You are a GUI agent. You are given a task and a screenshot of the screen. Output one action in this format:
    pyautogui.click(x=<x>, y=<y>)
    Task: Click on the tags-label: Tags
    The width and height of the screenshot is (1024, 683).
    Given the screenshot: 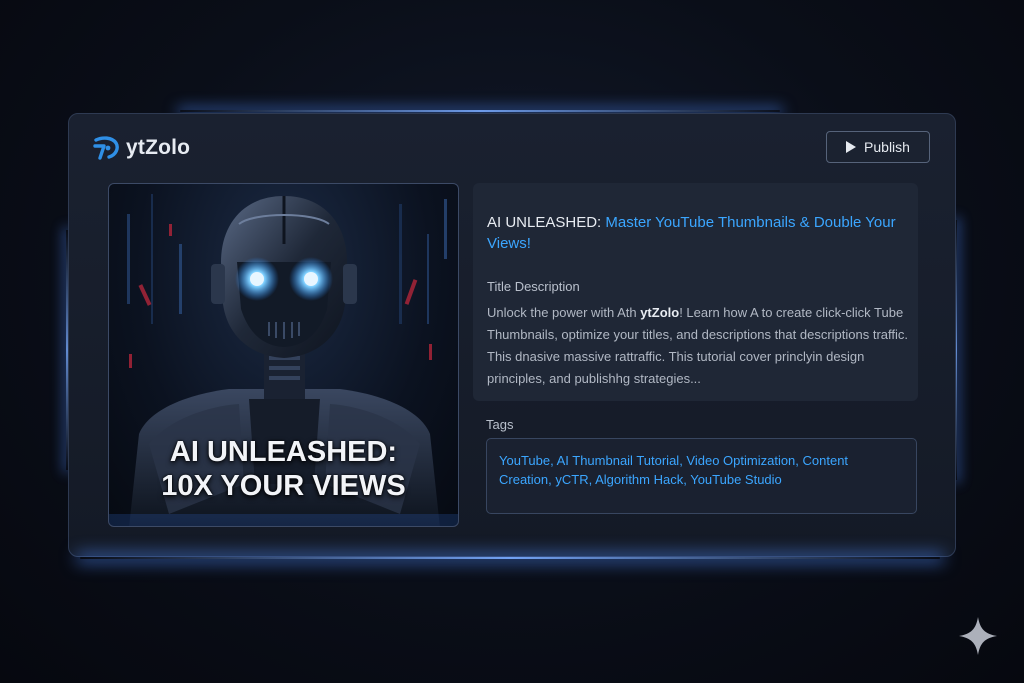 What is the action you would take?
    pyautogui.click(x=500, y=424)
    